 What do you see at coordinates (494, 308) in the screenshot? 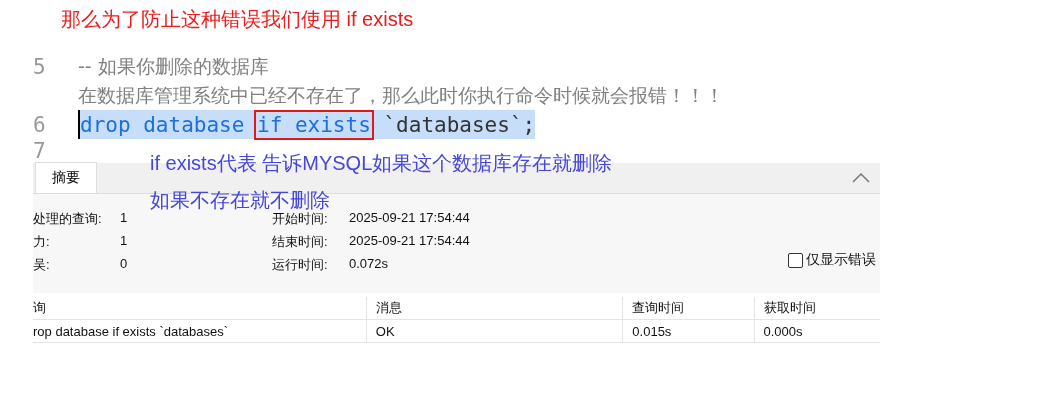
I see `column-header: 消息` at bounding box center [494, 308].